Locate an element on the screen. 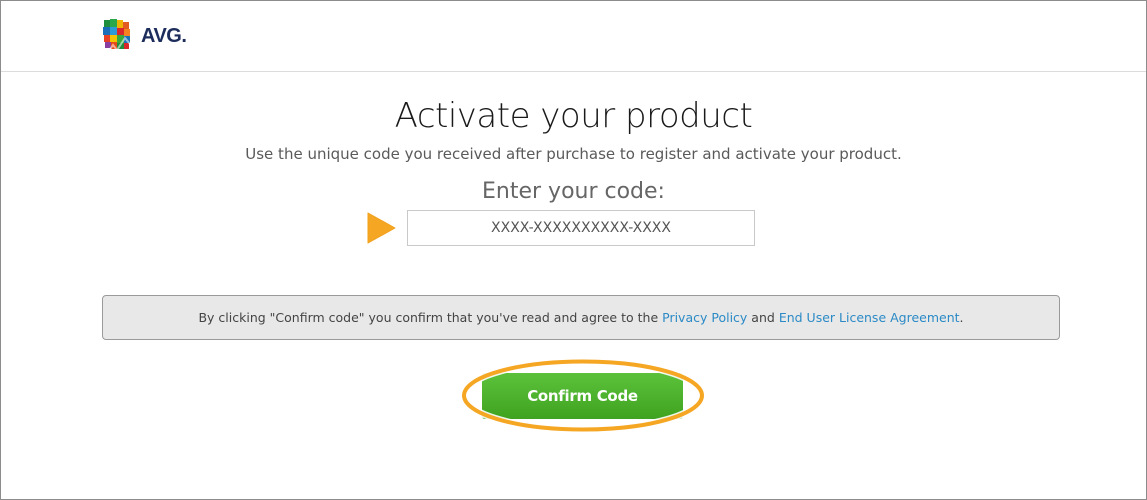 The width and height of the screenshot is (1147, 500). confirm-code-button: Confirm Code is located at coordinates (582, 396).